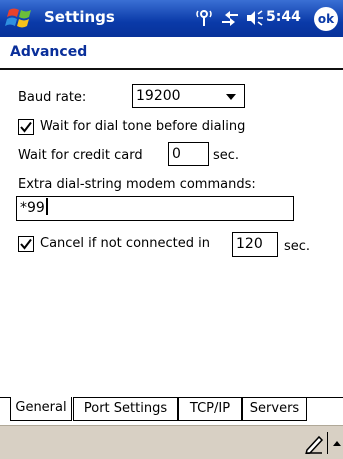 This screenshot has height=459, width=343. What do you see at coordinates (171, 69) in the screenshot?
I see `heading-divider` at bounding box center [171, 69].